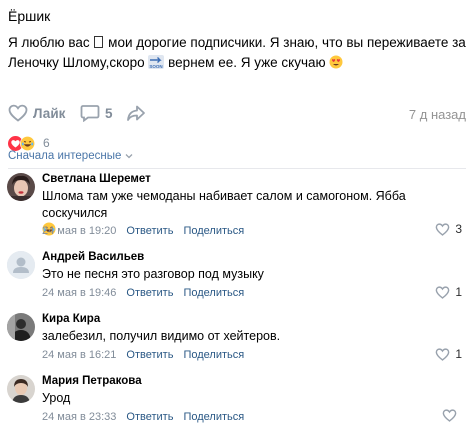 This screenshot has width=470, height=426. I want to click on comment-author: Мария Петракова, so click(92, 381).